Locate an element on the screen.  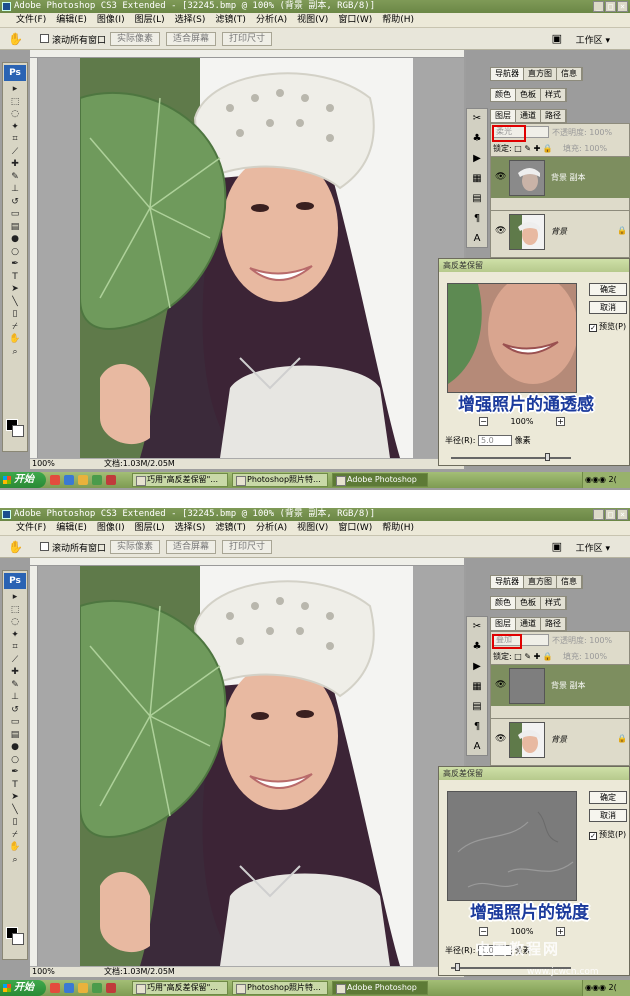
tab-swatches: 色板 is located at coordinates (528, 95).